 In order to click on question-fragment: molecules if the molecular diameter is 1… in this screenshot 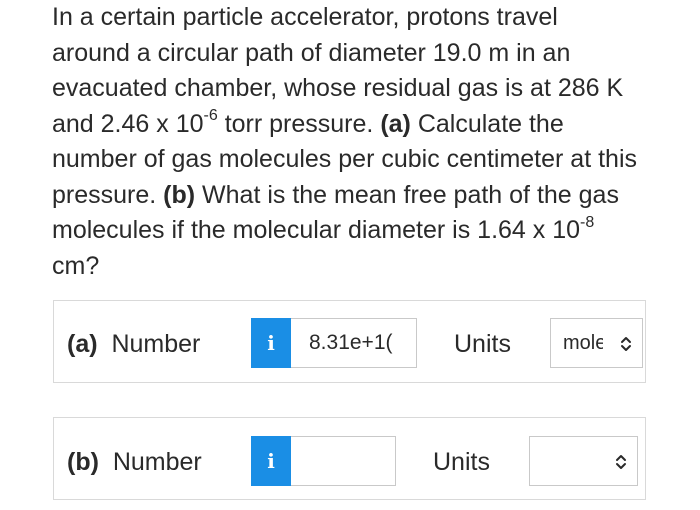, I will do `click(316, 230)`.